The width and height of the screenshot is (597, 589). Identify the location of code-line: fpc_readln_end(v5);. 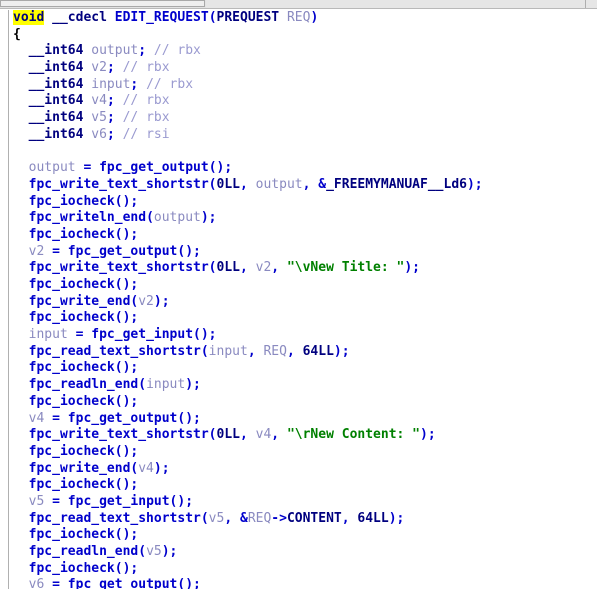
(298, 552).